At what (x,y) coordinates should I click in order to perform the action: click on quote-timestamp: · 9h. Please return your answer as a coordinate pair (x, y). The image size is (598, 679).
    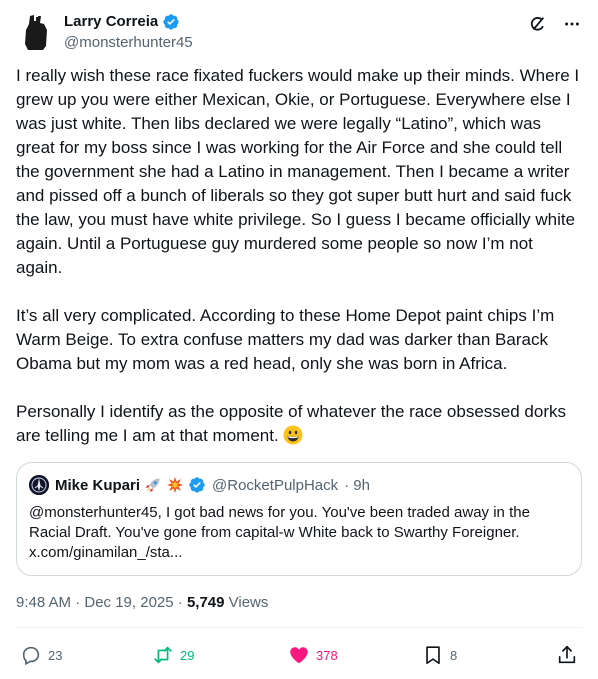
    Looking at the image, I should click on (357, 485).